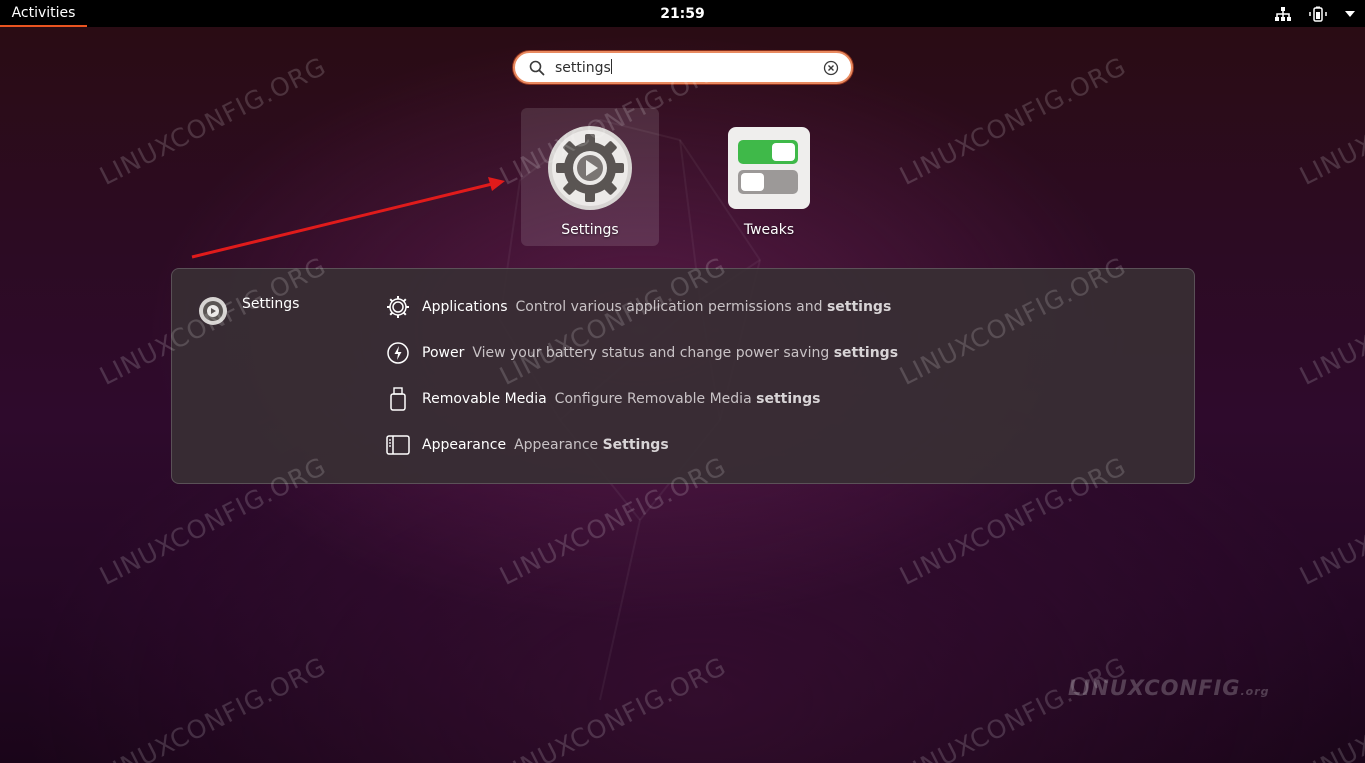 Image resolution: width=1365 pixels, height=763 pixels. I want to click on app-label: Settings, so click(590, 230).